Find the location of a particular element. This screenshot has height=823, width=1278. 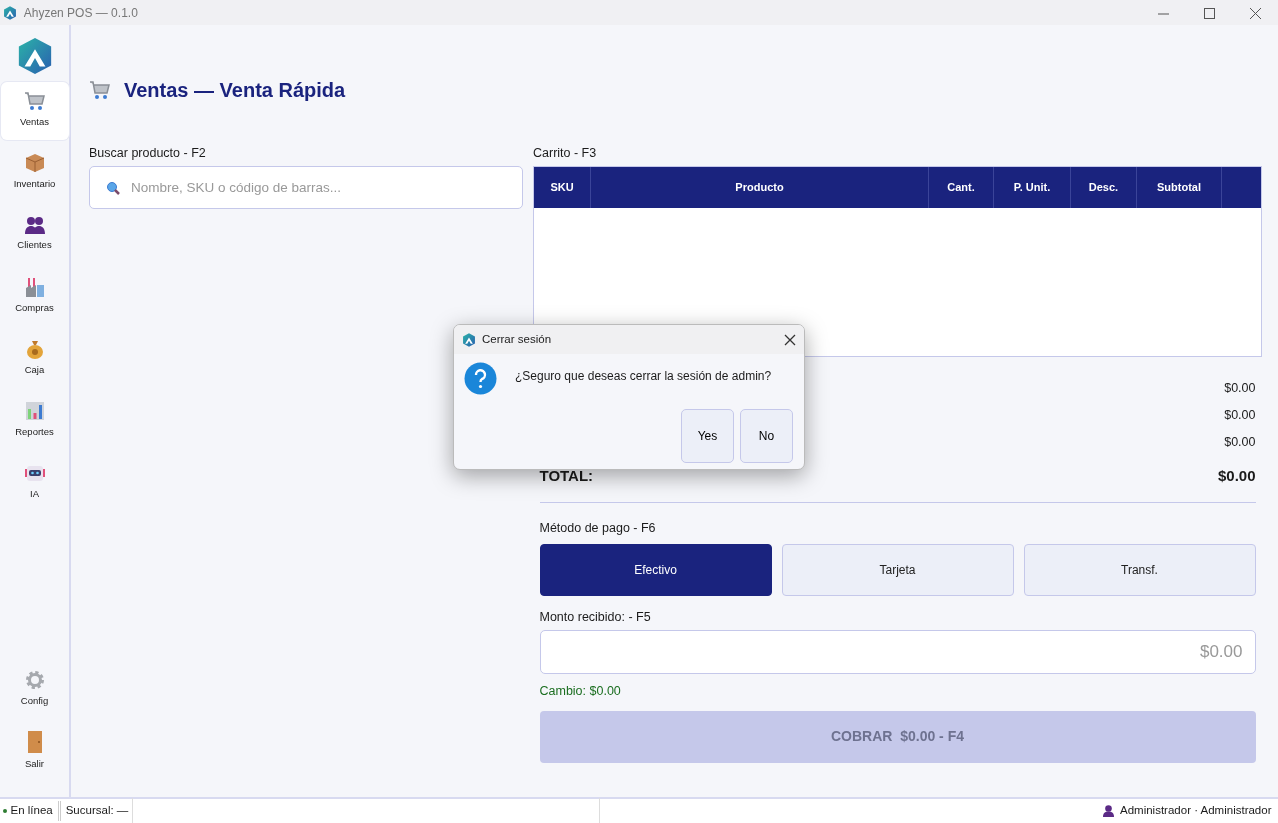

door-icon is located at coordinates (34, 741).